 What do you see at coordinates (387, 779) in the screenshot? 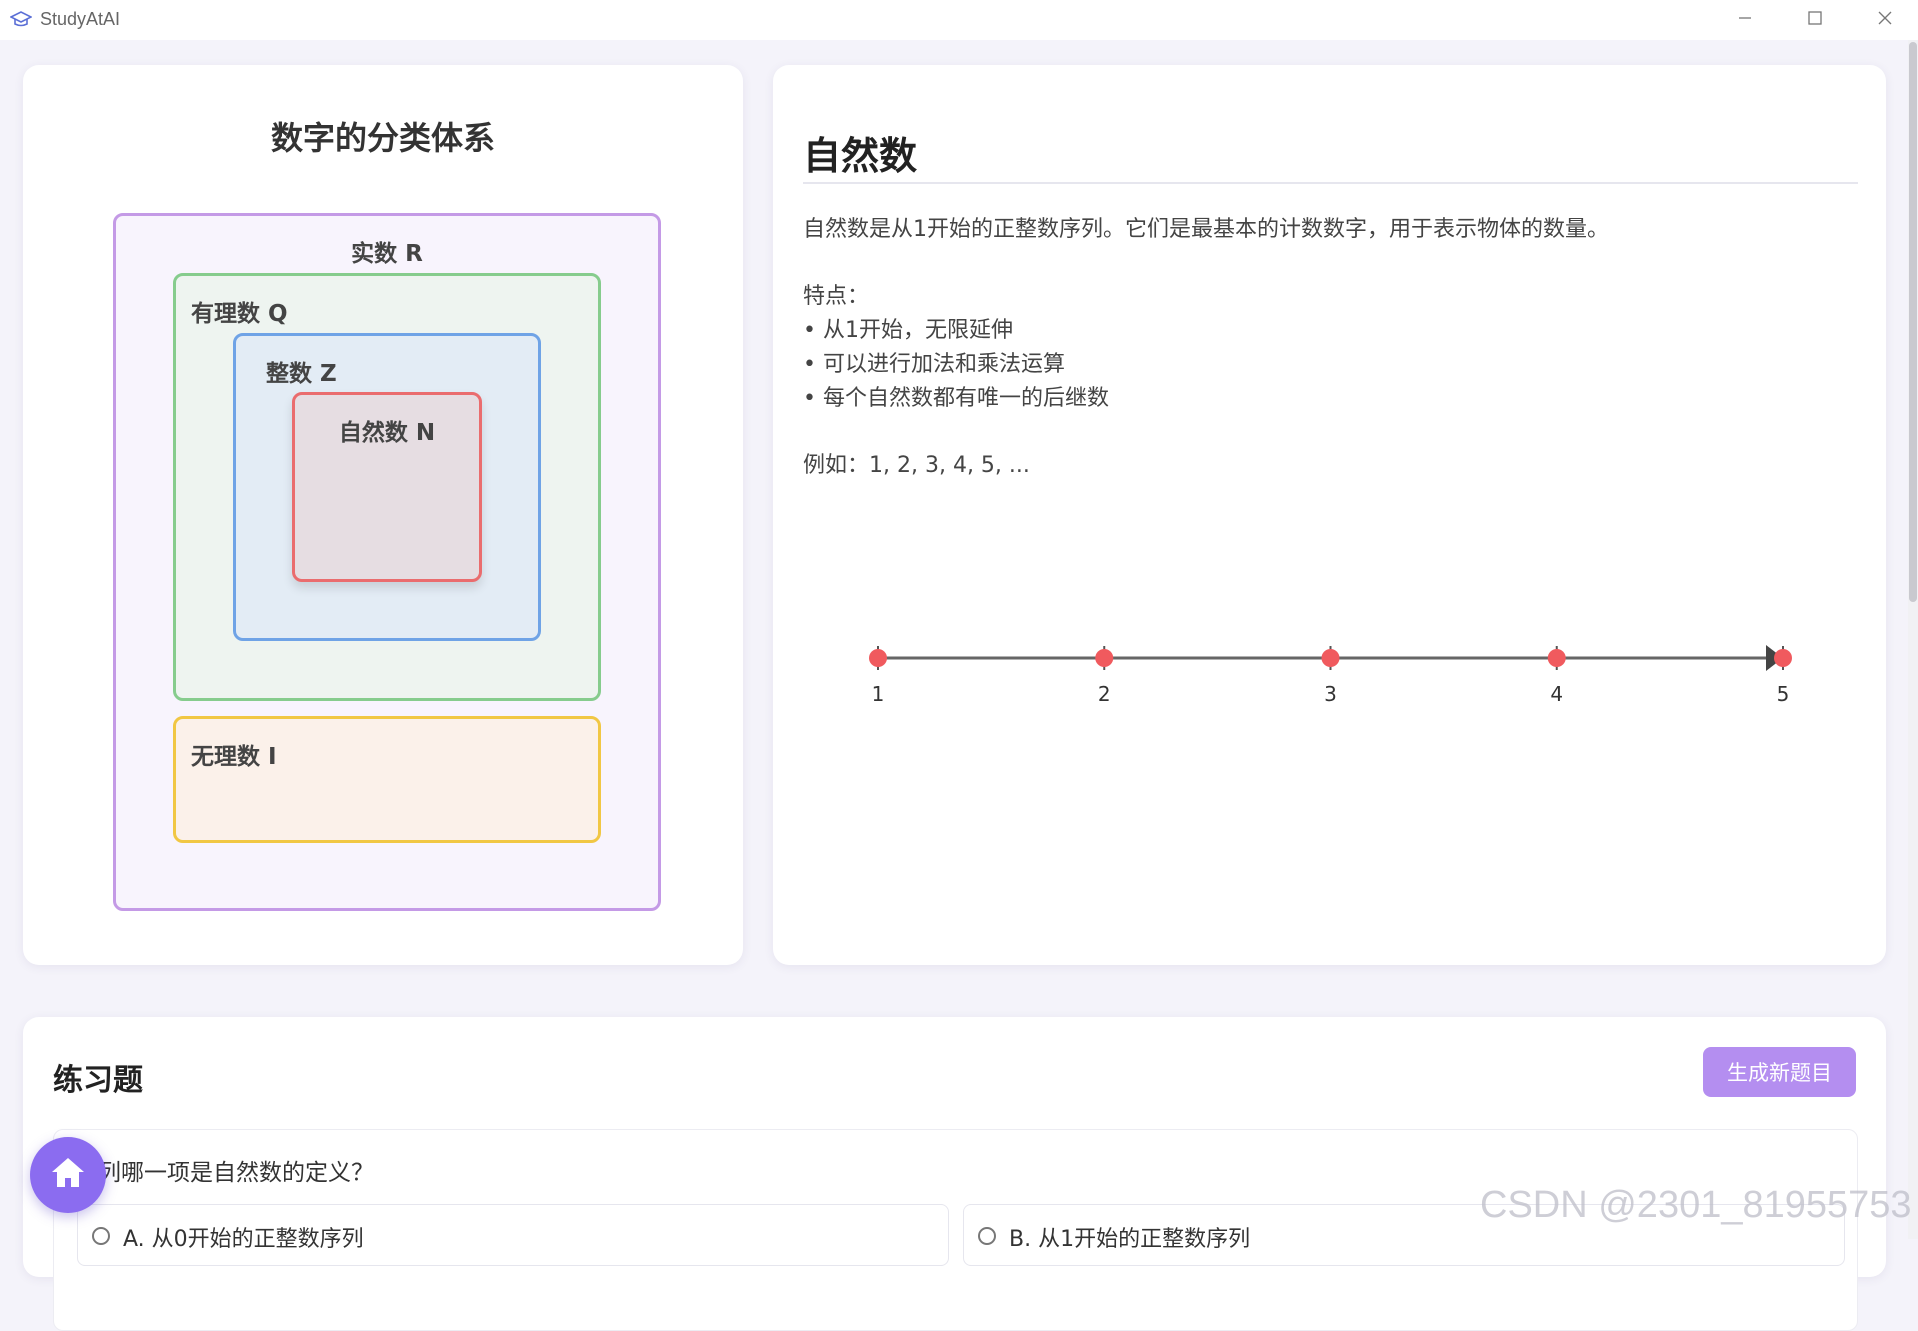
I see `set-irrational: 无理数 I` at bounding box center [387, 779].